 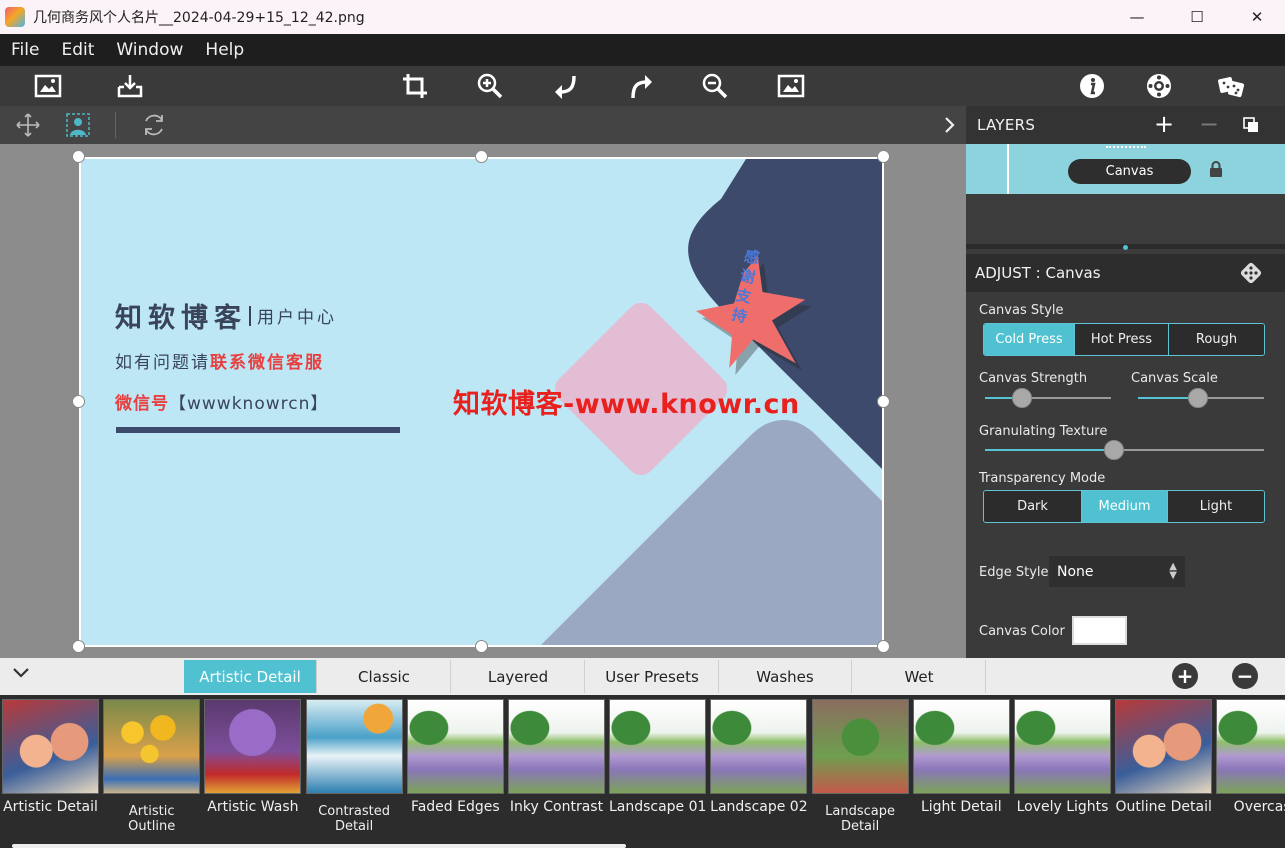 I want to click on granulating-texture-slider, so click(x=1124, y=450).